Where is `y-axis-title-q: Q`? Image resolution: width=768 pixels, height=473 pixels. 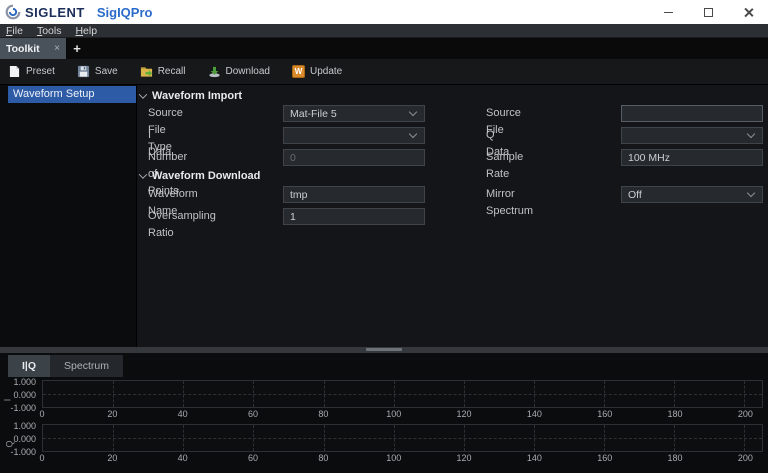
y-axis-title-q: Q is located at coordinates (9, 443).